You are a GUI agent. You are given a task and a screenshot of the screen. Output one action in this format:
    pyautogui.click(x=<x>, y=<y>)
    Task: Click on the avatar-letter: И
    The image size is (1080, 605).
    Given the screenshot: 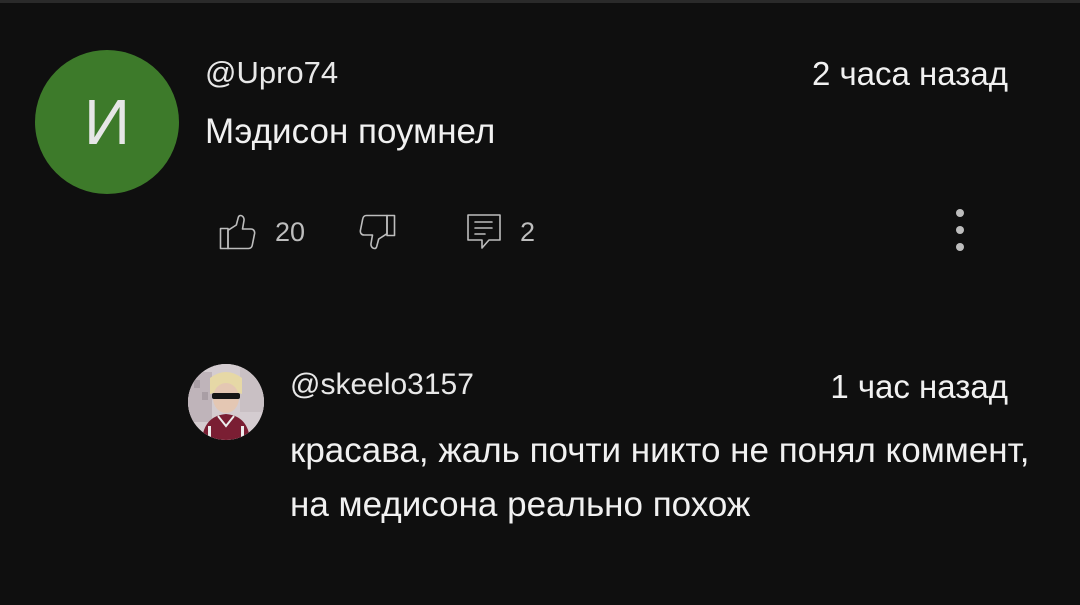 What is the action you would take?
    pyautogui.click(x=107, y=122)
    